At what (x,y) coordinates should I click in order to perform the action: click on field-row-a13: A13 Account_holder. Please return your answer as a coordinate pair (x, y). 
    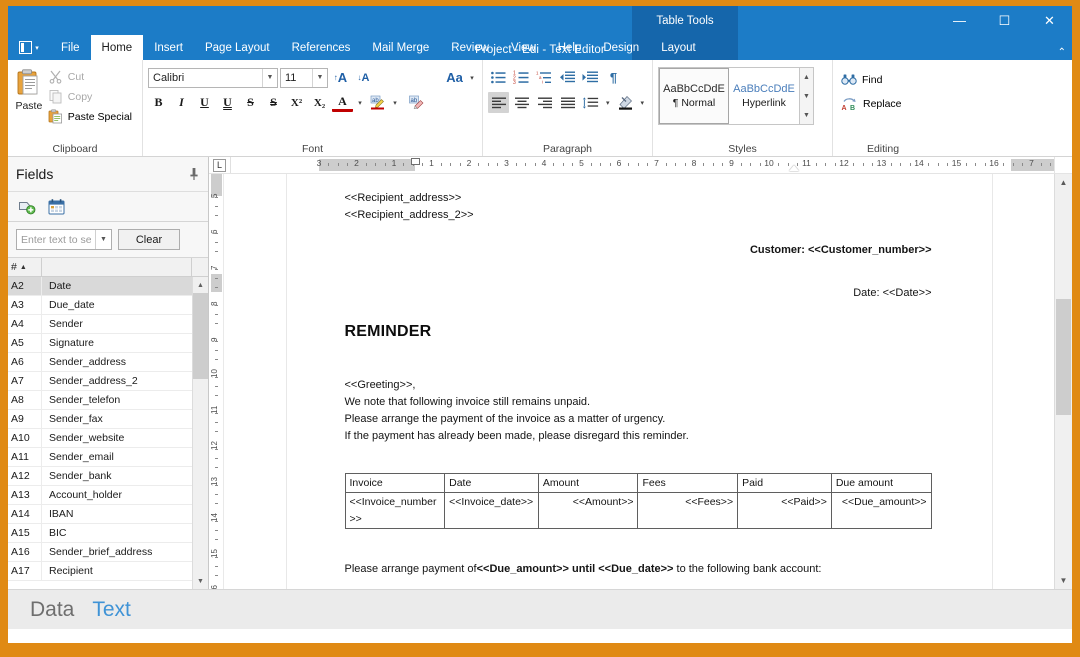
    Looking at the image, I should click on (100, 495).